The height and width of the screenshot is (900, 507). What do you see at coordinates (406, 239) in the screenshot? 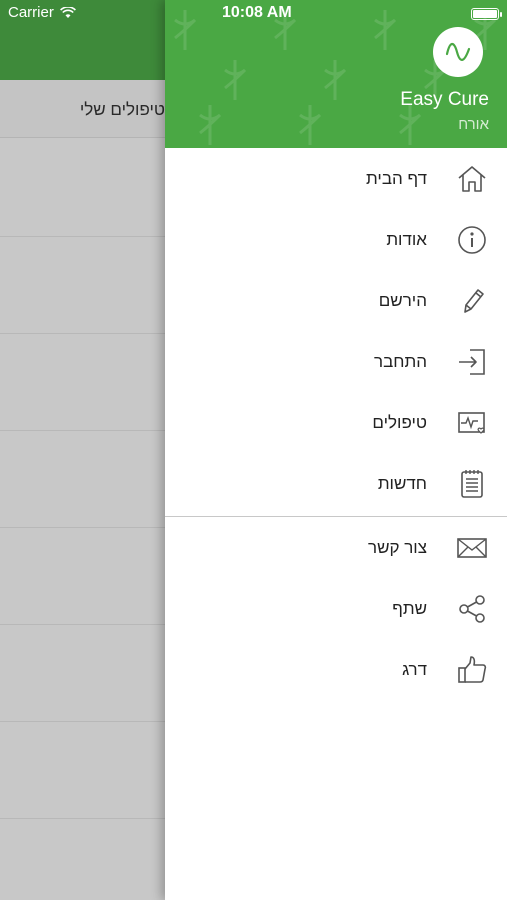
I see `menu-item-label: אודות` at bounding box center [406, 239].